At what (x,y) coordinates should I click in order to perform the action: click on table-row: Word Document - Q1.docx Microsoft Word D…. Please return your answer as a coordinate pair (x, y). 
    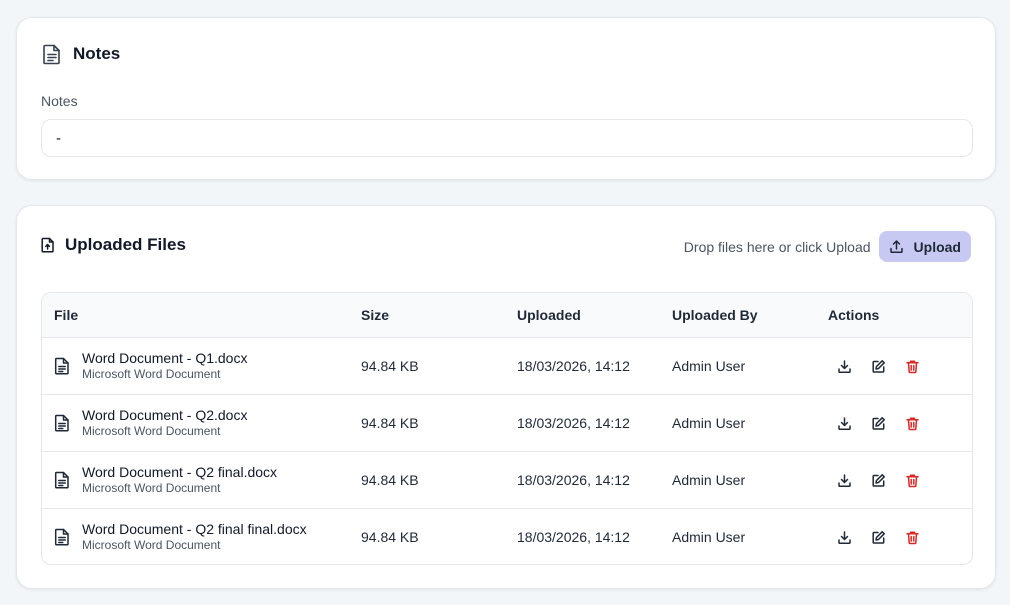
    Looking at the image, I should click on (507, 365).